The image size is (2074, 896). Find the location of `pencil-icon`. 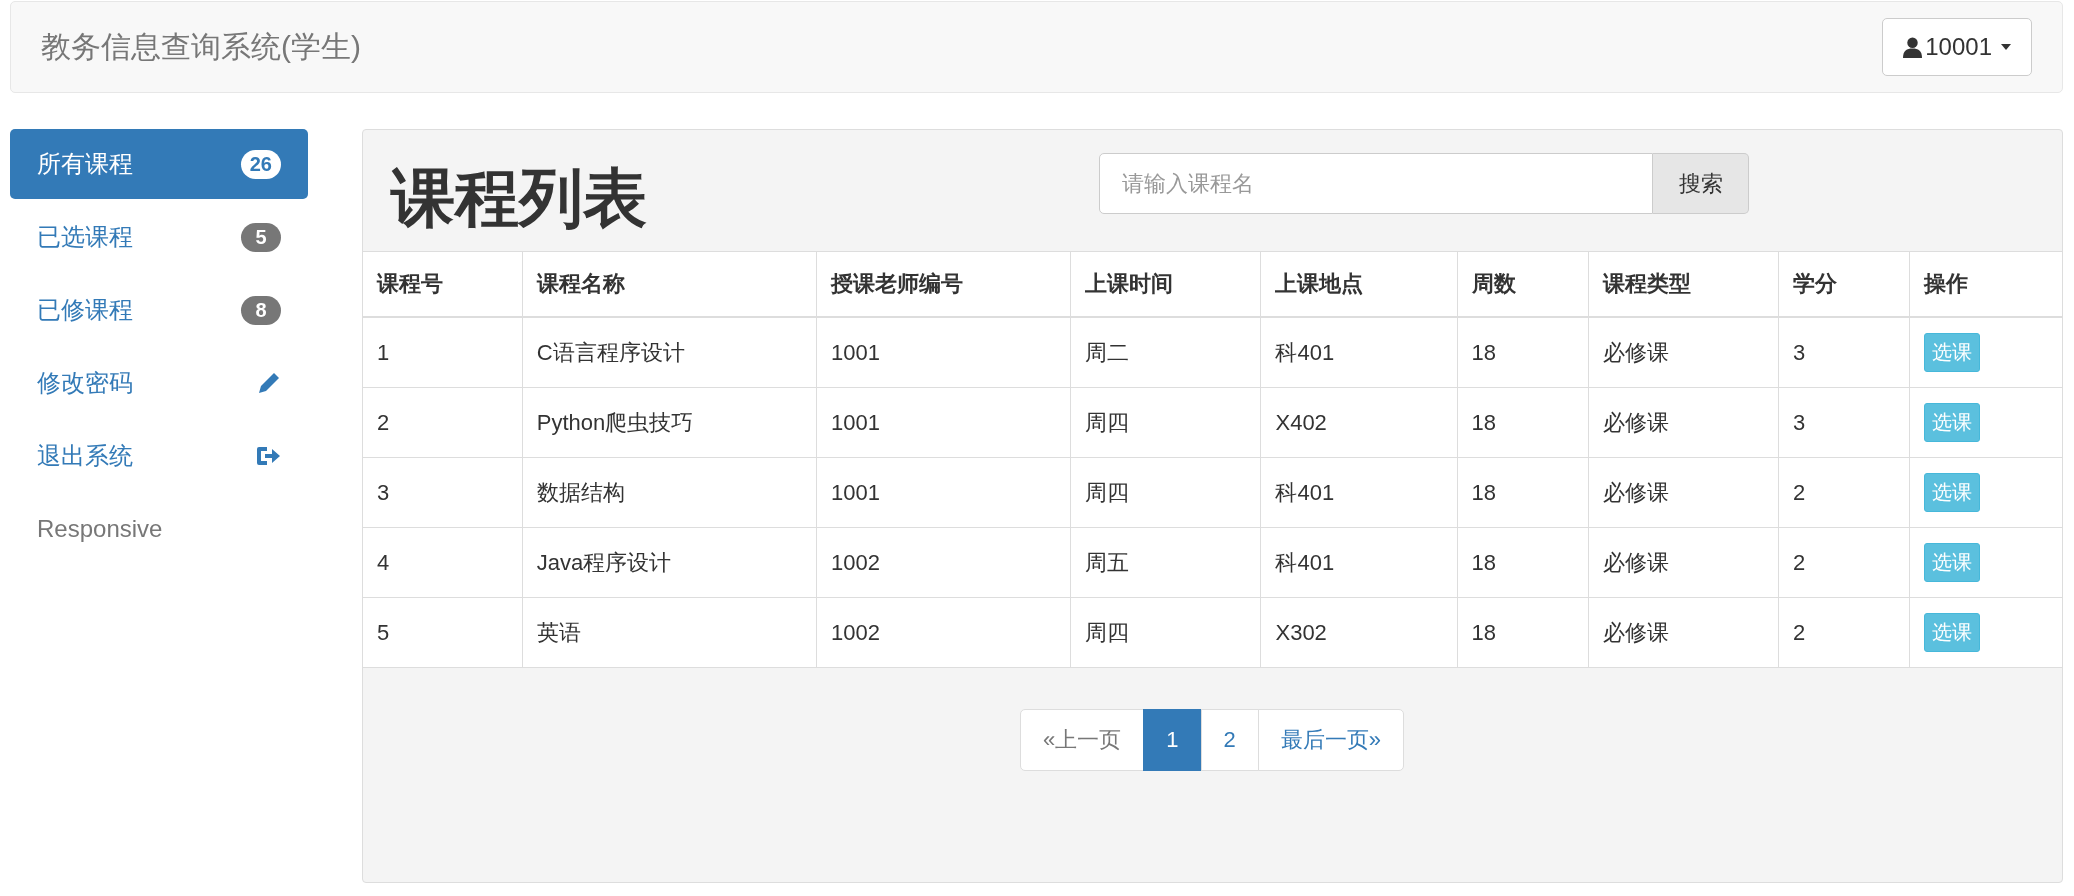

pencil-icon is located at coordinates (269, 383).